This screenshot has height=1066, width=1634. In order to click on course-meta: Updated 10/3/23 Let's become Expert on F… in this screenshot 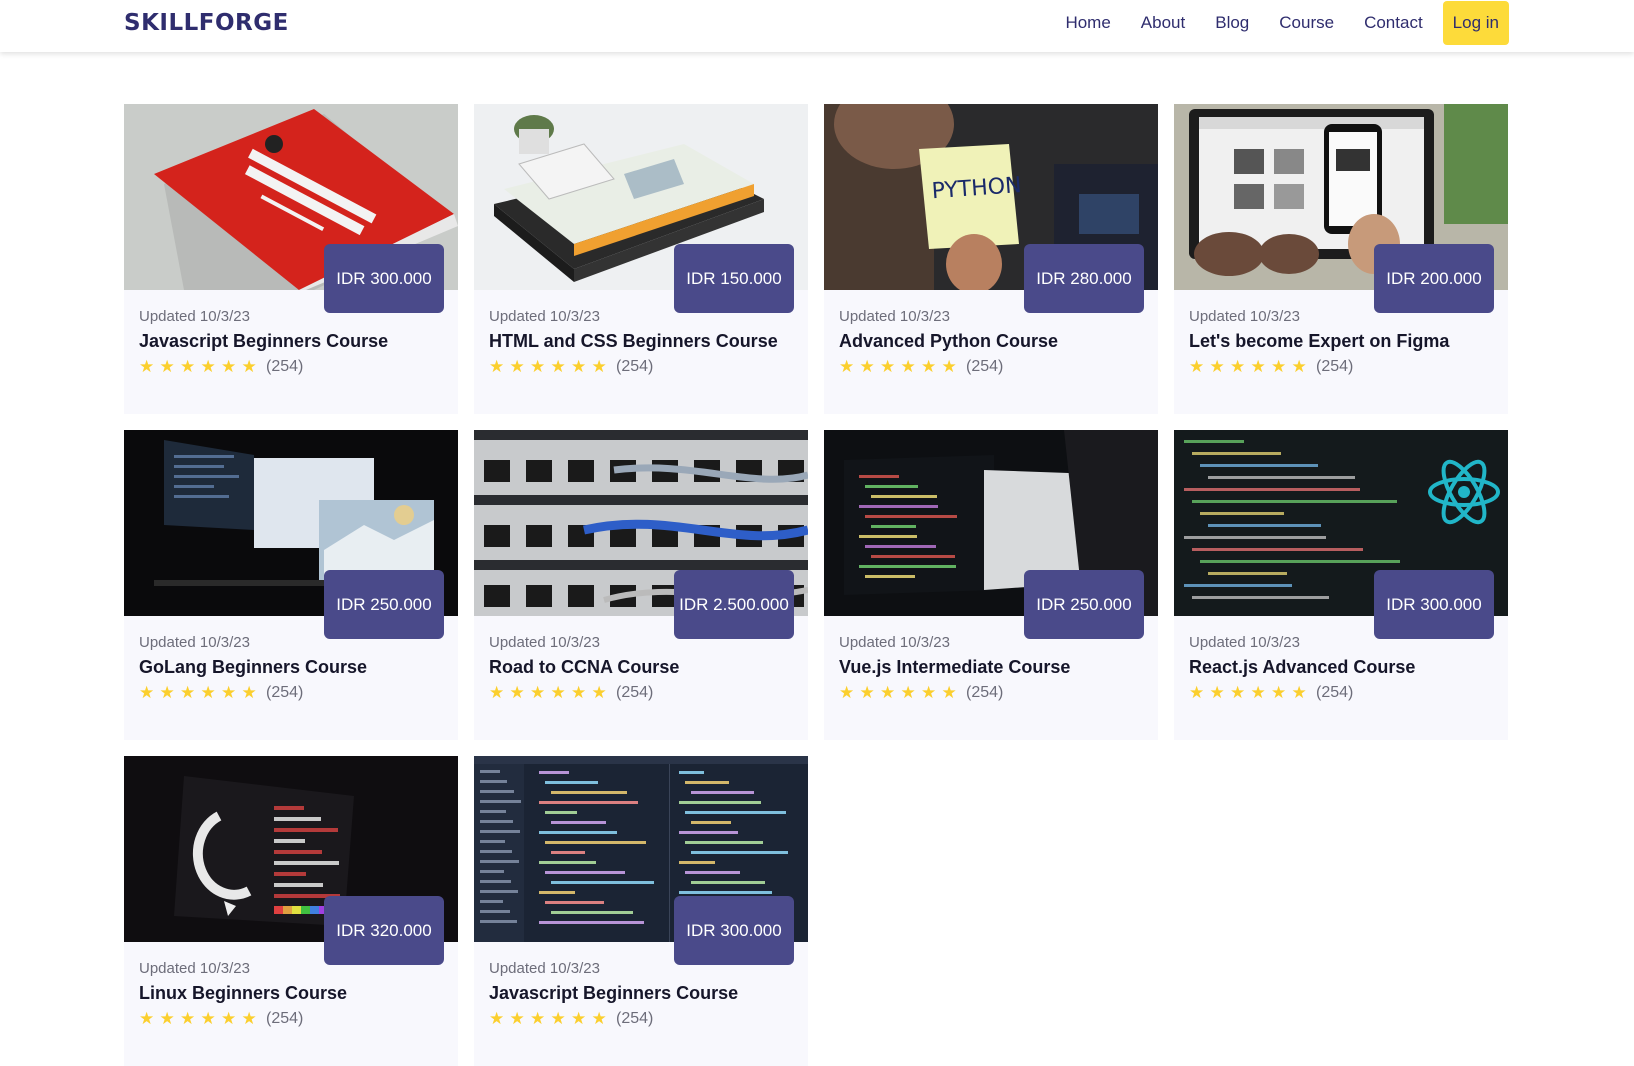, I will do `click(1343, 342)`.